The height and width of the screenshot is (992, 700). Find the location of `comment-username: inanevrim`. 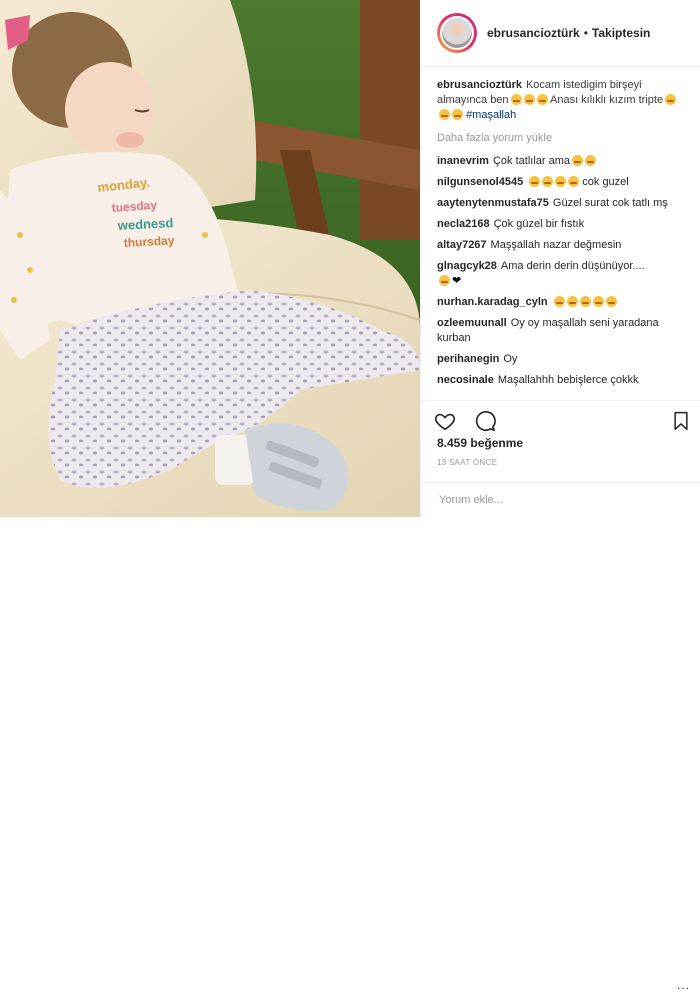

comment-username: inanevrim is located at coordinates (463, 161).